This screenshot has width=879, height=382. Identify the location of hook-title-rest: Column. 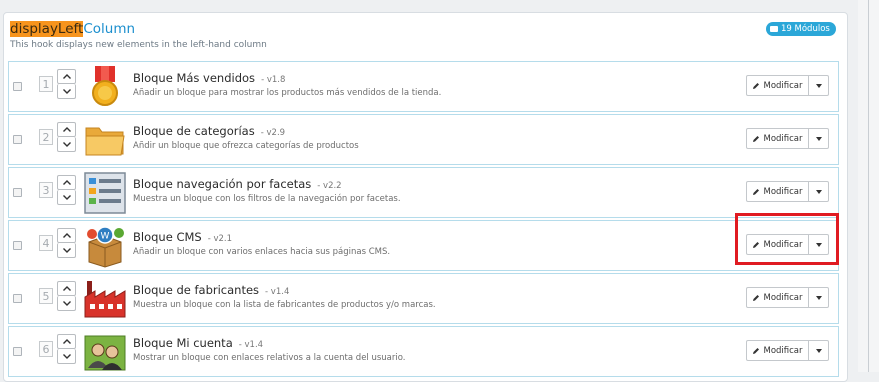
(109, 29).